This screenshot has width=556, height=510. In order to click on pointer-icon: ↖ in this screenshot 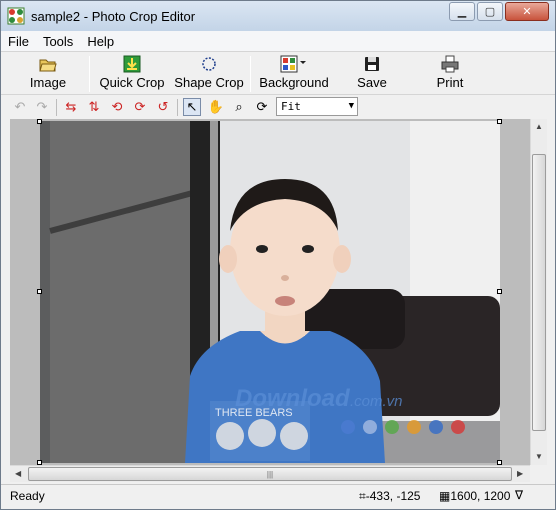, I will do `click(192, 106)`.